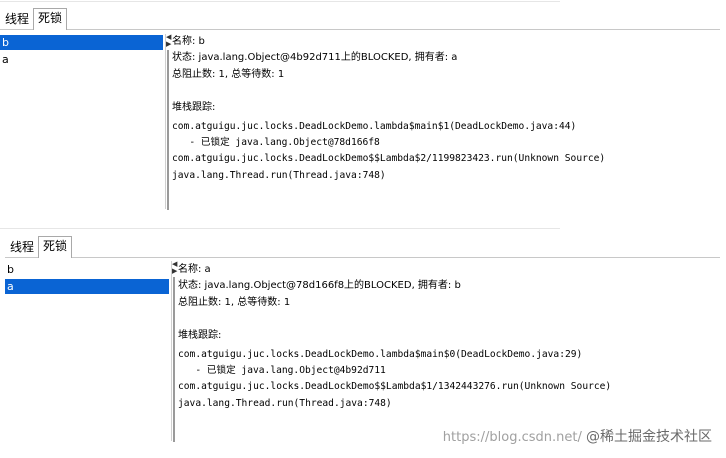 This screenshot has width=726, height=458. Describe the element at coordinates (282, 370) in the screenshot. I see `stack-frame: - 已锁定 java.lang.Object@4b92d711` at that location.